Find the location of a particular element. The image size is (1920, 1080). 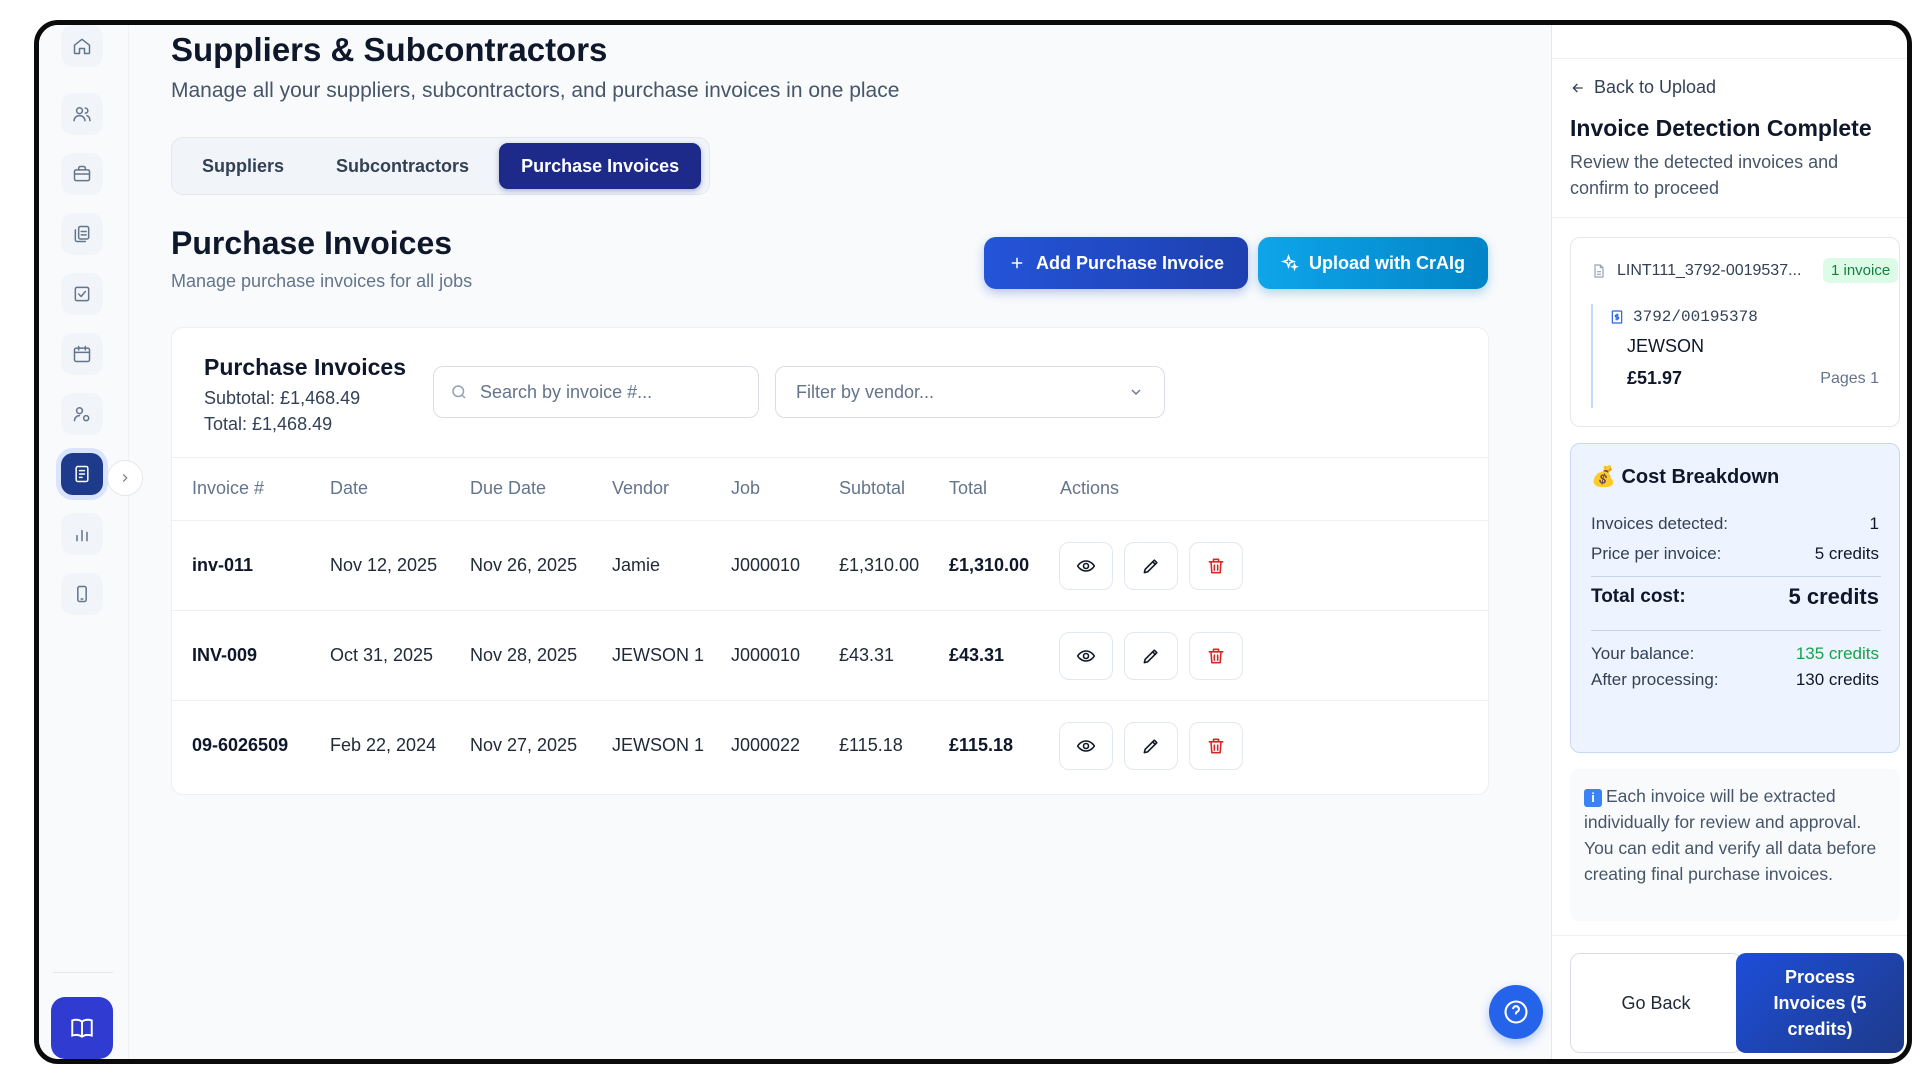

upload-with-craig-label: Upload with CrAIg is located at coordinates (1387, 262).